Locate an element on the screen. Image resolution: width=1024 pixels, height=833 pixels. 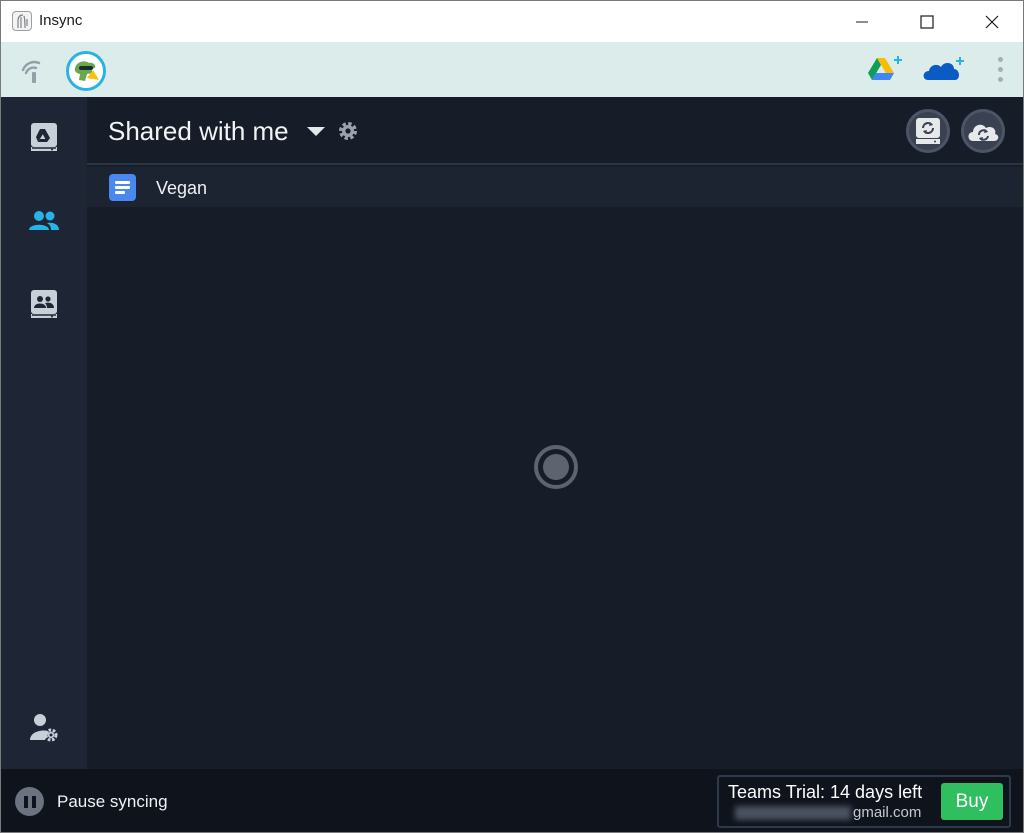
buy-button: Buy is located at coordinates (972, 801).